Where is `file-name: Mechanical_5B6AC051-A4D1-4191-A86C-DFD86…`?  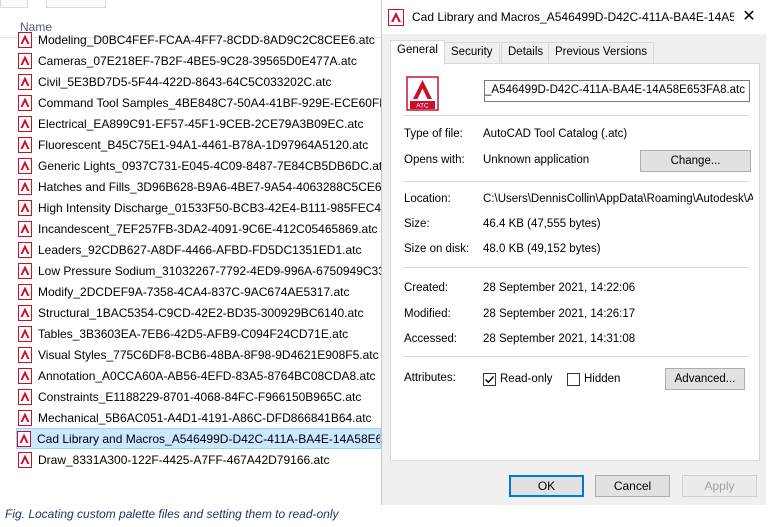
file-name: Mechanical_5B6AC051-A4D1-4191-A86C-DFD86… is located at coordinates (205, 417).